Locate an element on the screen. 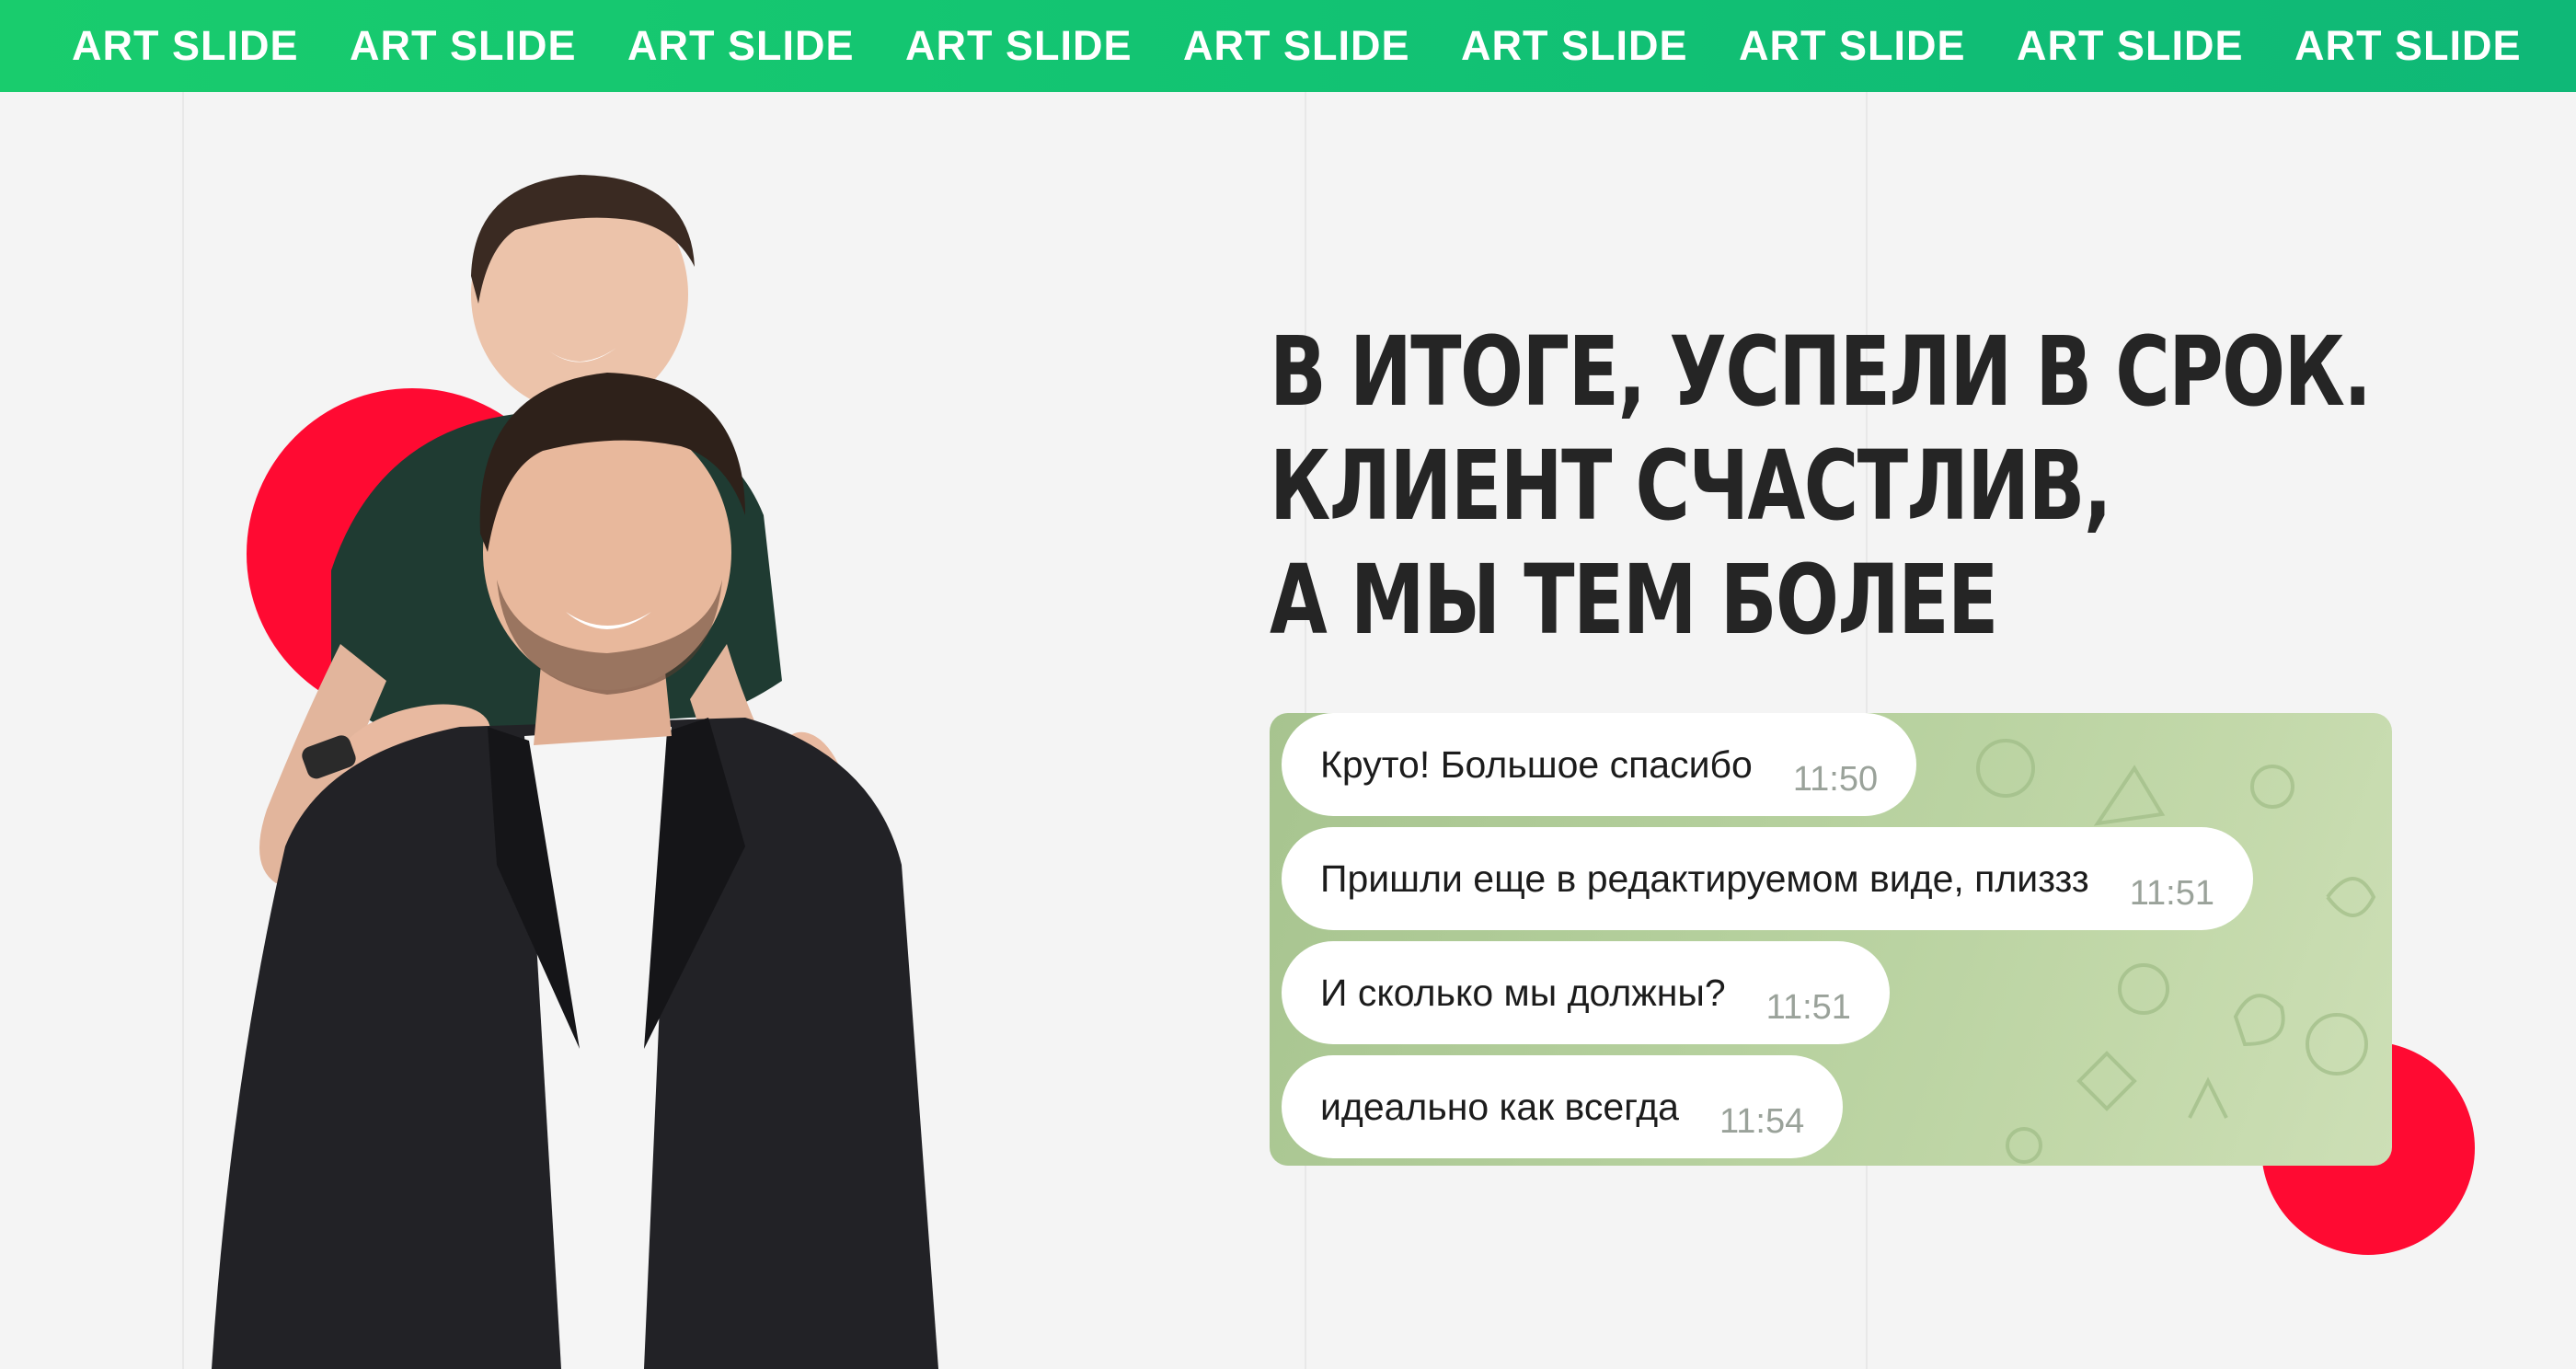  message-text: Круто! Большое спасибо is located at coordinates (1536, 764).